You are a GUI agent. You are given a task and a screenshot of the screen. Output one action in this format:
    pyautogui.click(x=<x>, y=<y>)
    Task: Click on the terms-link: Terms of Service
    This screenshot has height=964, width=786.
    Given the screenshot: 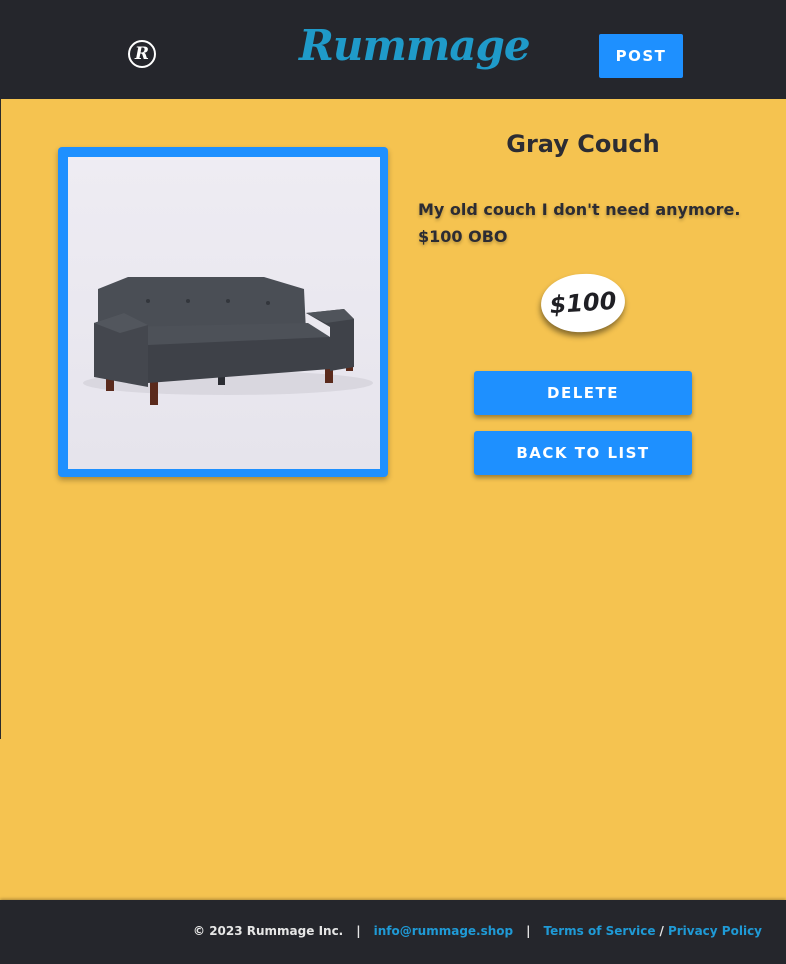 What is the action you would take?
    pyautogui.click(x=600, y=931)
    